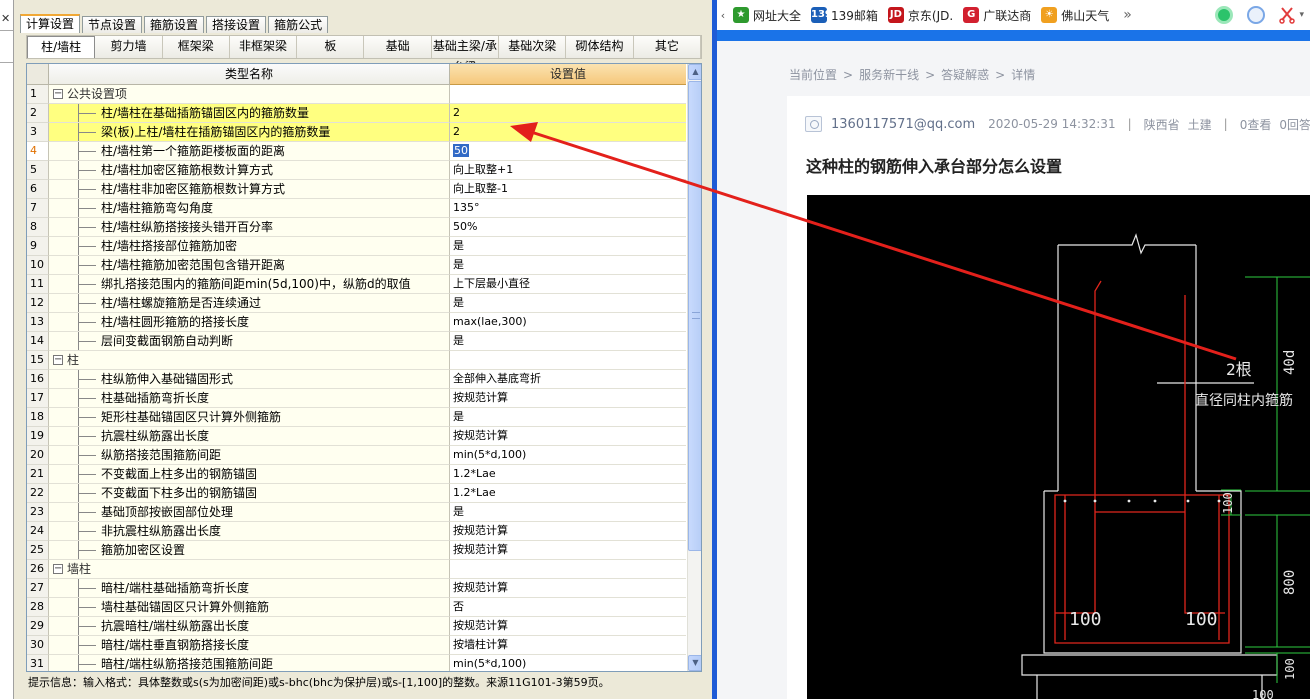 This screenshot has height=699, width=1310. What do you see at coordinates (568, 170) in the screenshot?
I see `setting-value-cell: 向上取整+1` at bounding box center [568, 170].